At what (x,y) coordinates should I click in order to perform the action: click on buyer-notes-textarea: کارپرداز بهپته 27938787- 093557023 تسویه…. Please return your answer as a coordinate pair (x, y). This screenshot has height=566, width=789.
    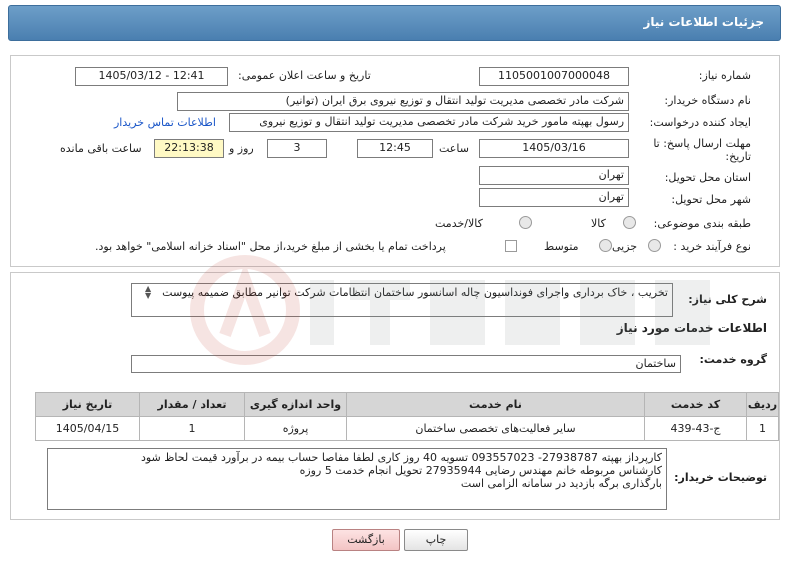
    Looking at the image, I should click on (357, 479).